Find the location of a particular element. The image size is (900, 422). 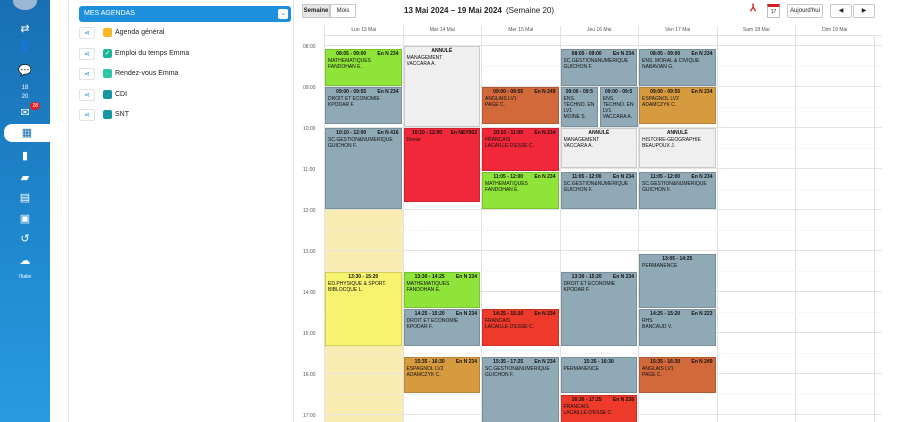

hour-label: 11:00 is located at coordinates (309, 170).